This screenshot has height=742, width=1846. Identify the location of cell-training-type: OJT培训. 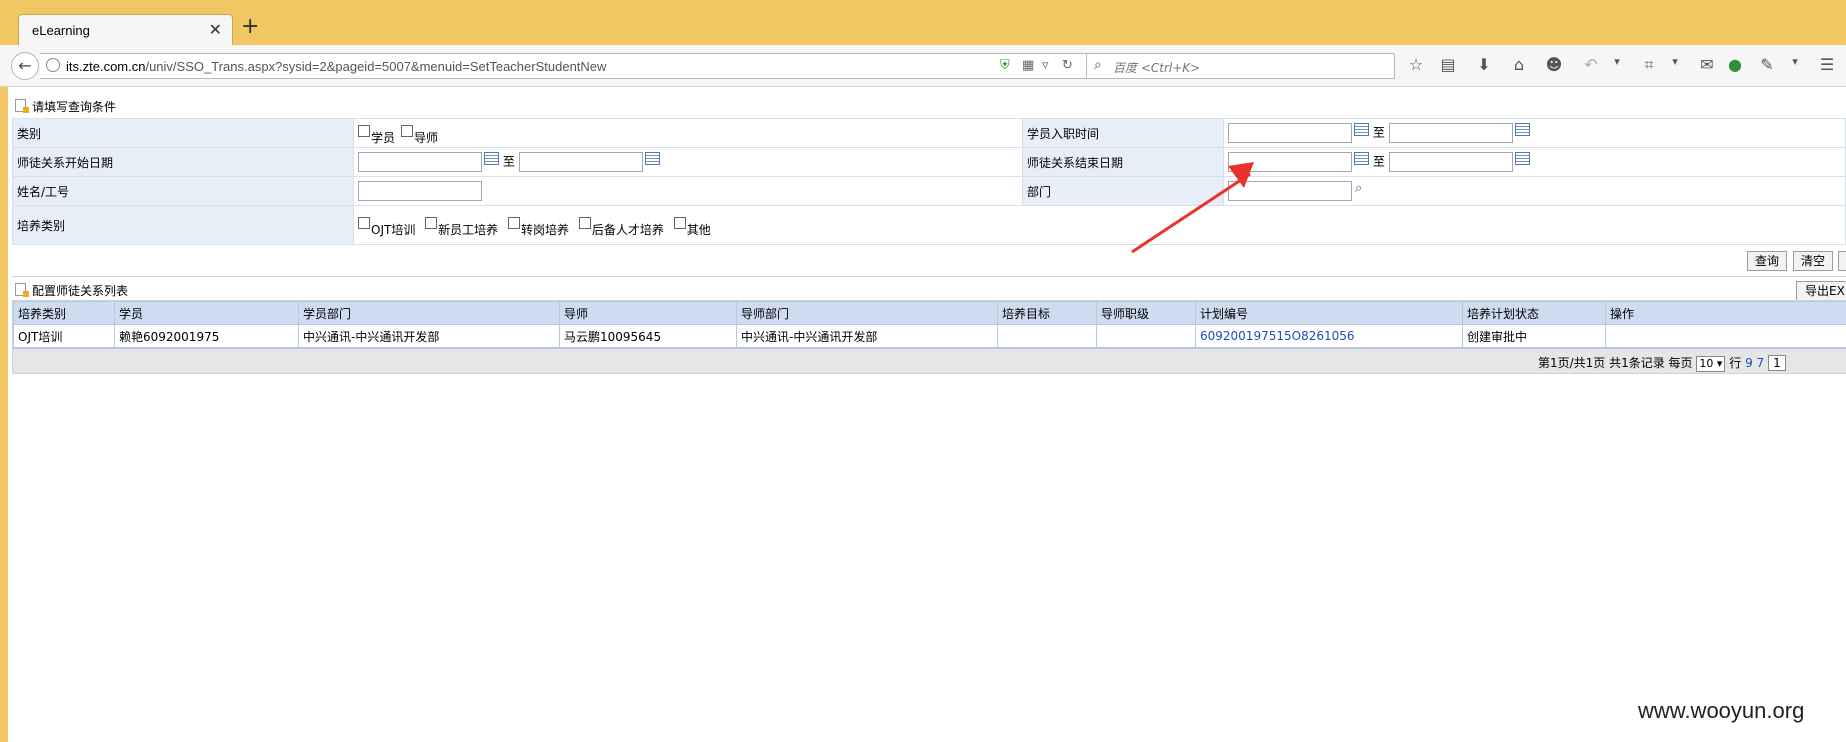
(64, 336).